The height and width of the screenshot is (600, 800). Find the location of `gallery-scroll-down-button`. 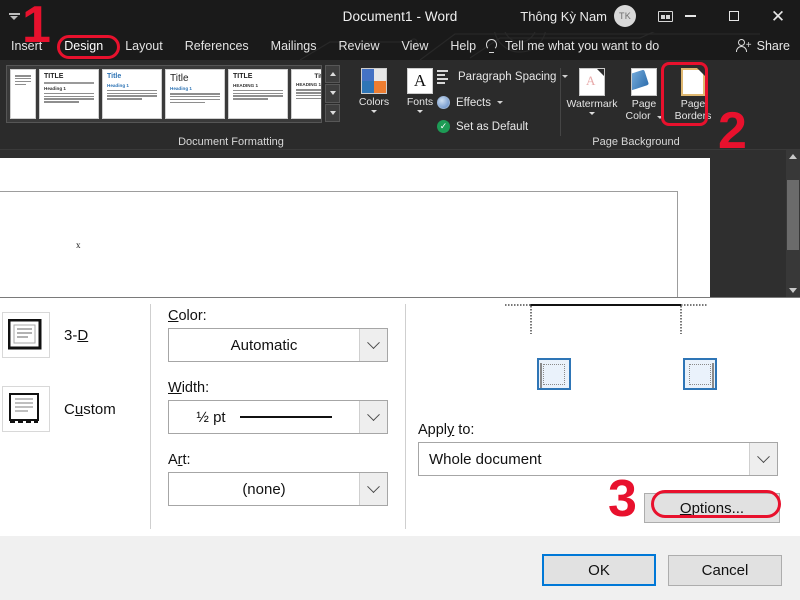

gallery-scroll-down-button is located at coordinates (332, 93).